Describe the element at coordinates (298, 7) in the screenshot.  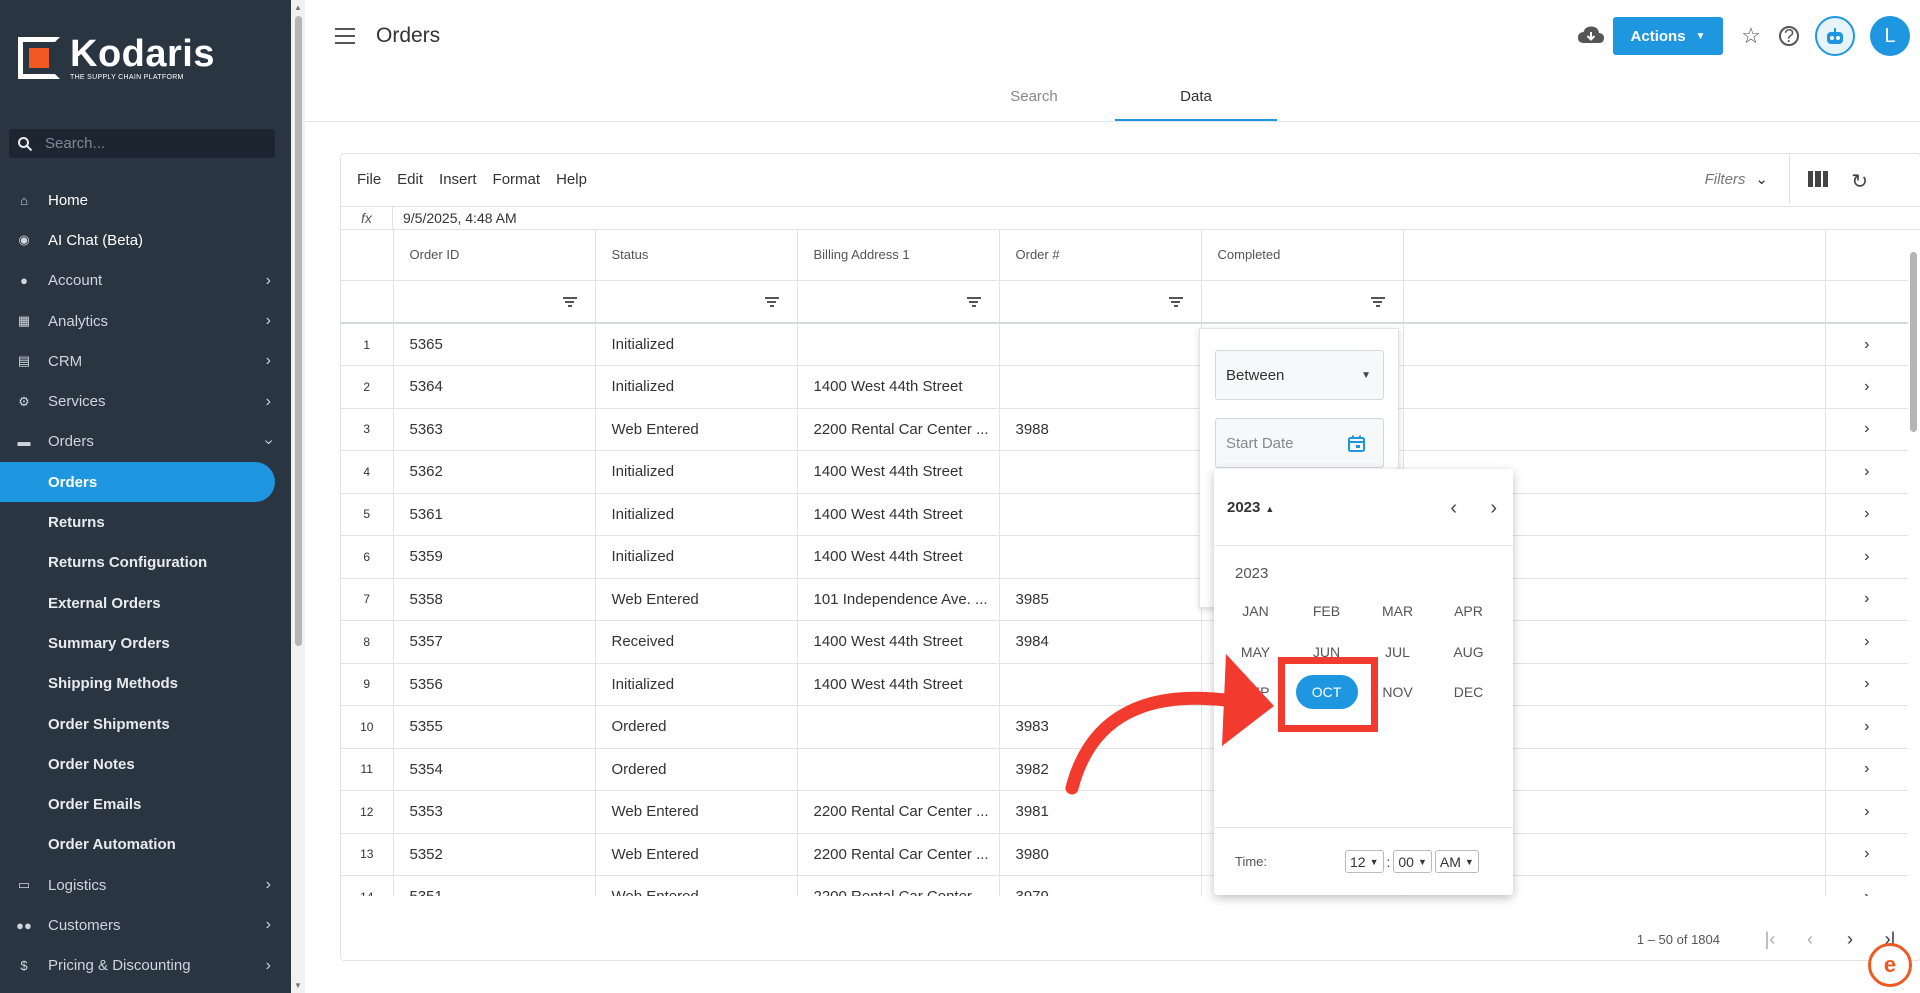
I see `scroll-up-arrow-icon: ▲` at that location.